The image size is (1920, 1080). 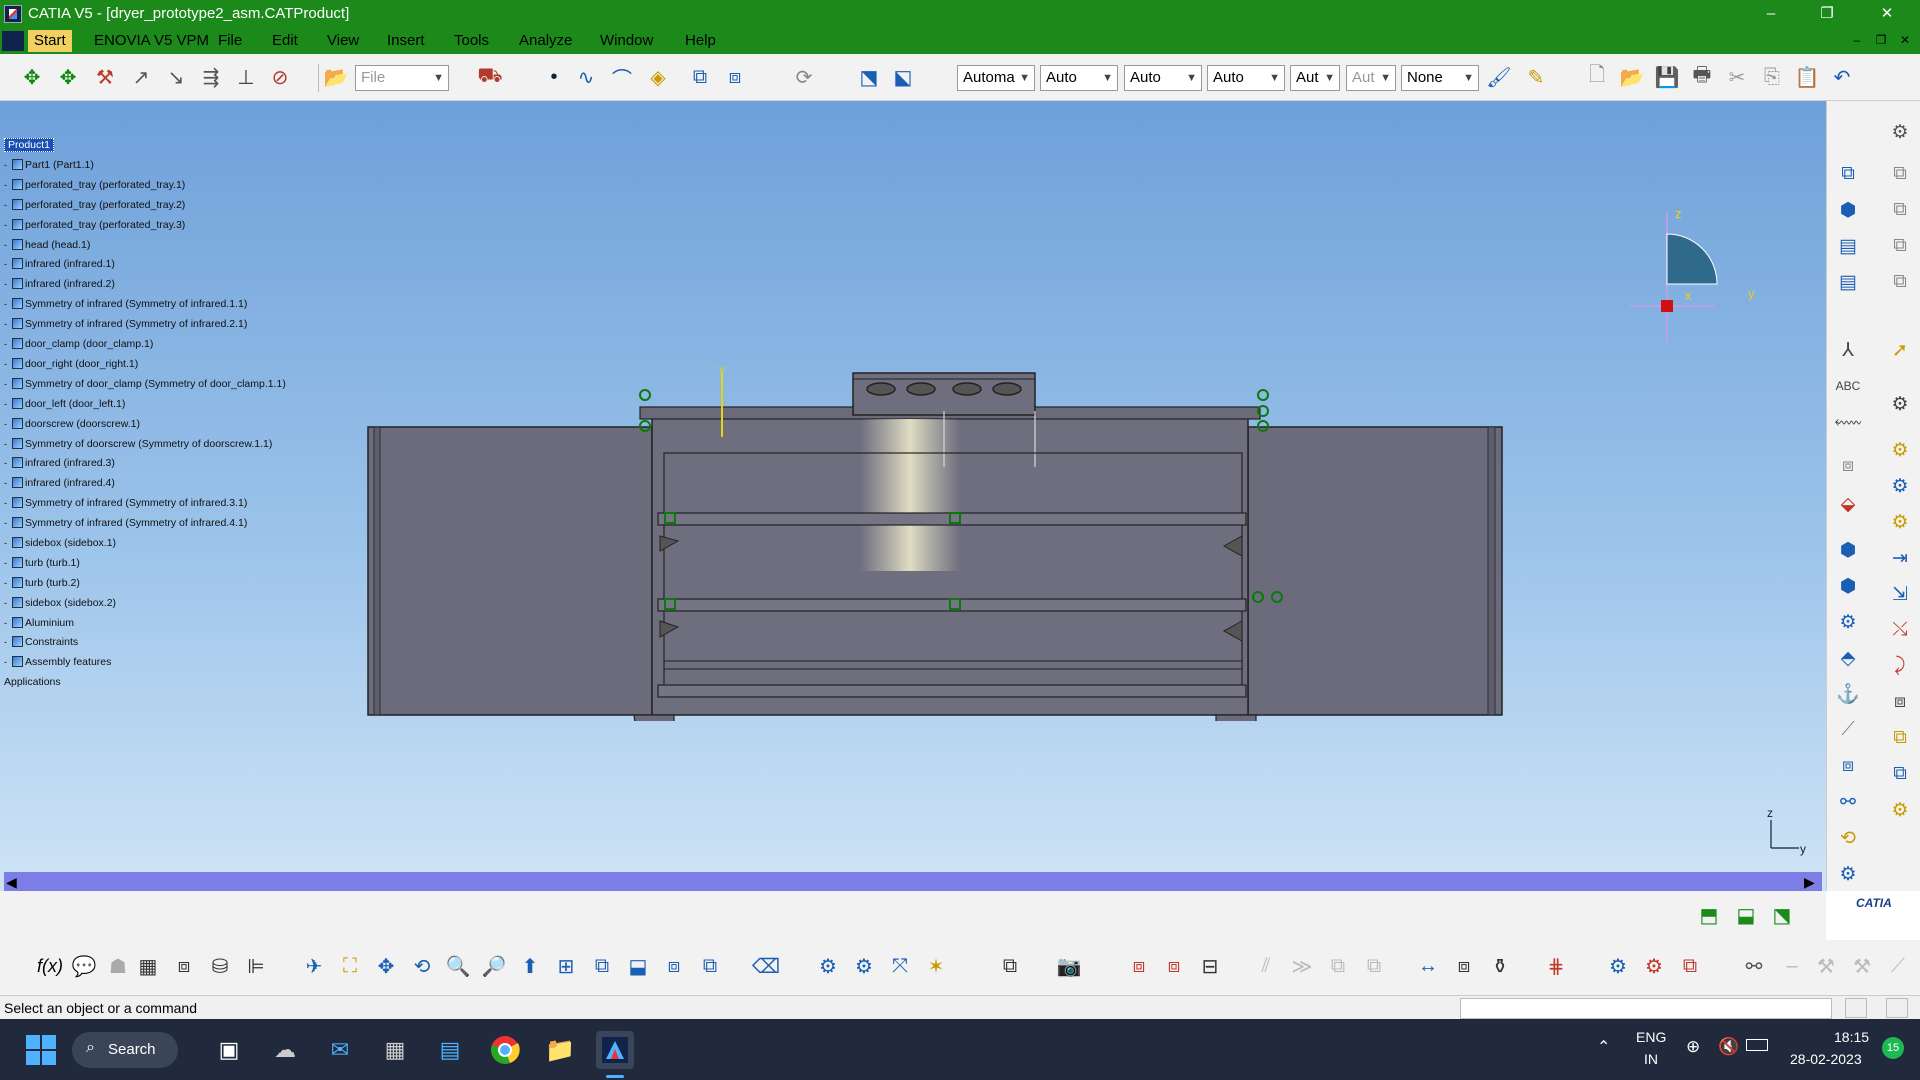 I want to click on cut-icon: ✂, so click(x=1737, y=77).